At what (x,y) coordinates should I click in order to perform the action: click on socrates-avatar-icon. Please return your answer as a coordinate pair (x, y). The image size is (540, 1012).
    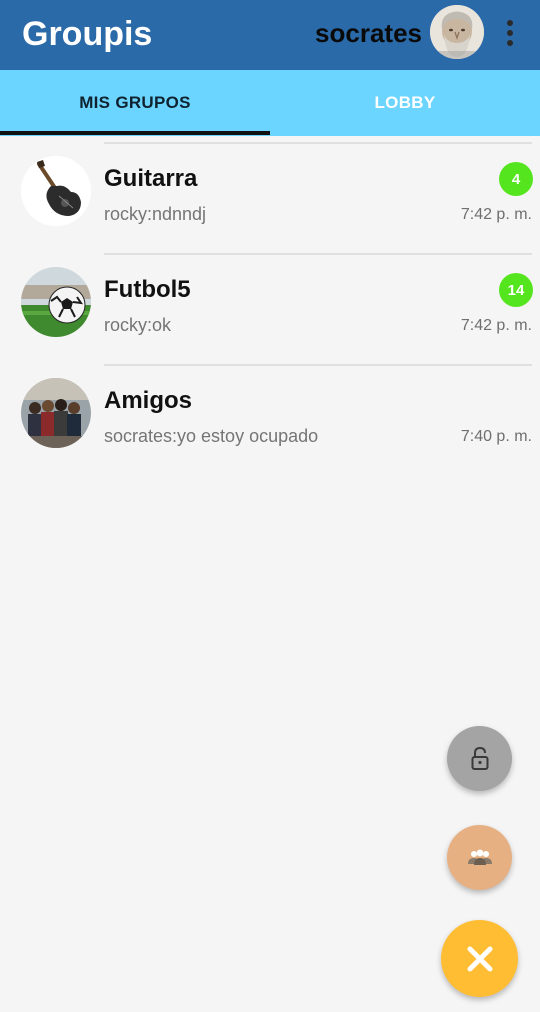
    Looking at the image, I should click on (457, 32).